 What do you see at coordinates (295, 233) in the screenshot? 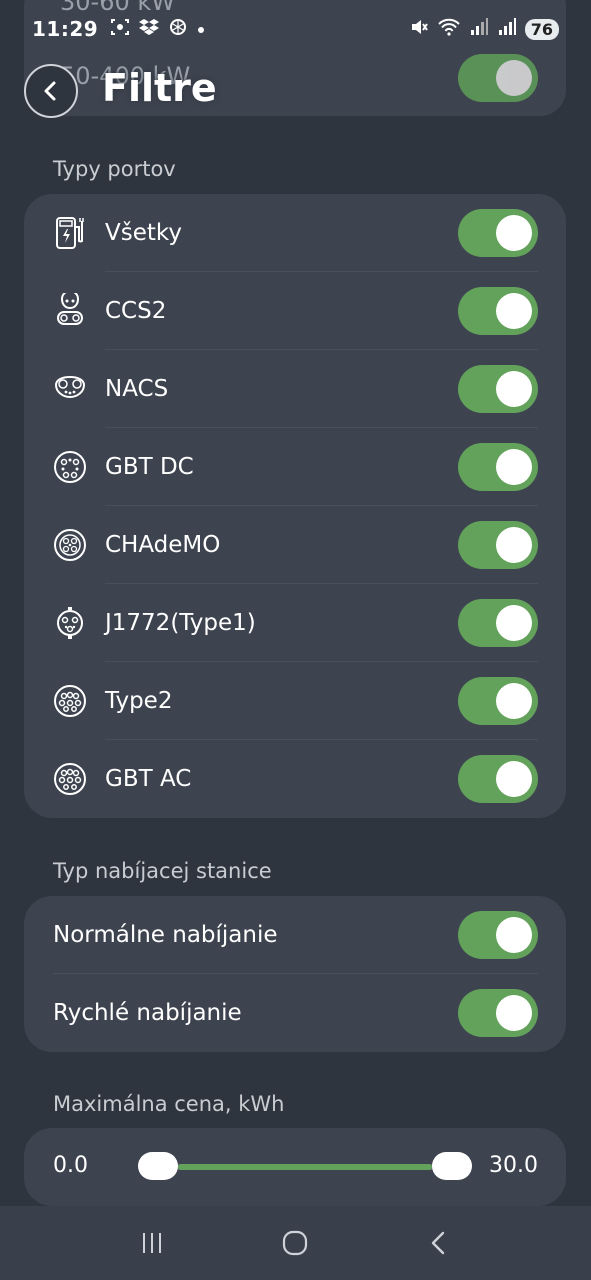
I see `port-row-all: Všetky` at bounding box center [295, 233].